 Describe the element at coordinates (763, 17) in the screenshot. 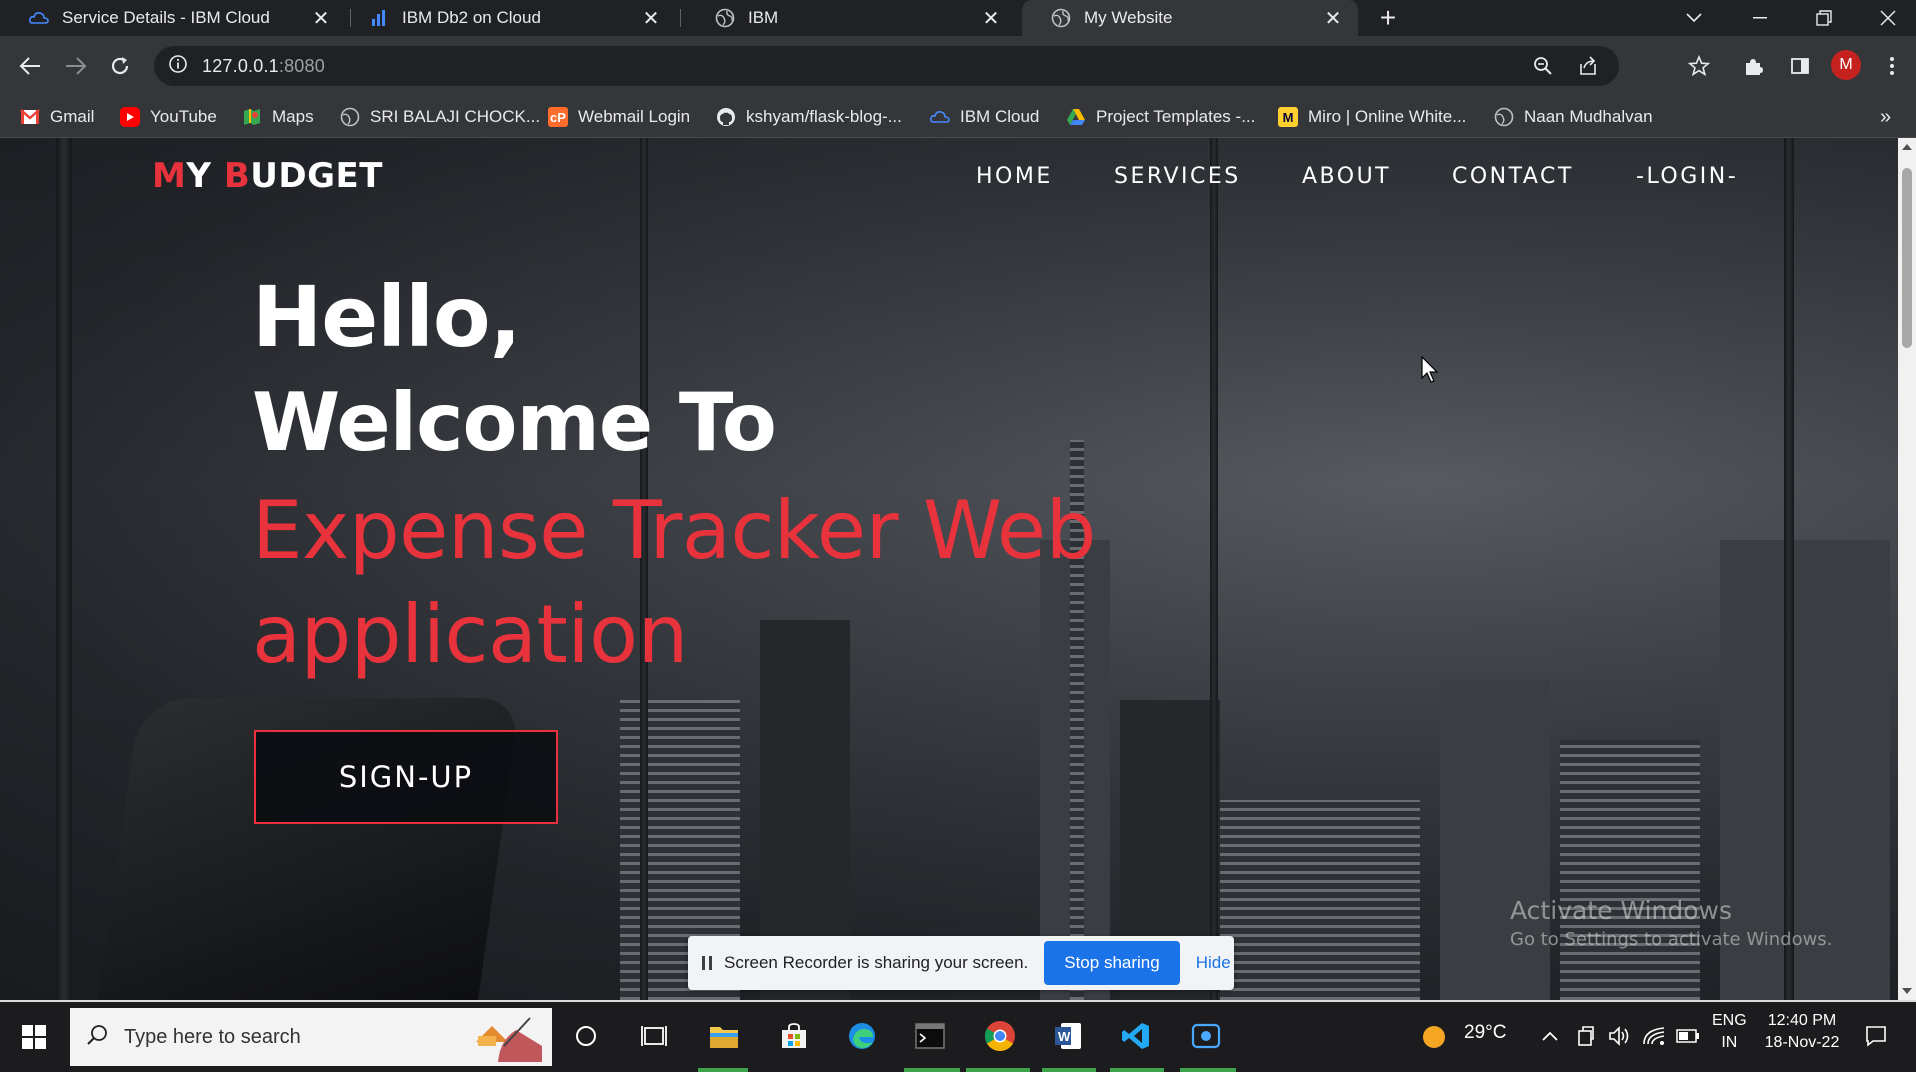

I see `tab-title: IBM` at that location.